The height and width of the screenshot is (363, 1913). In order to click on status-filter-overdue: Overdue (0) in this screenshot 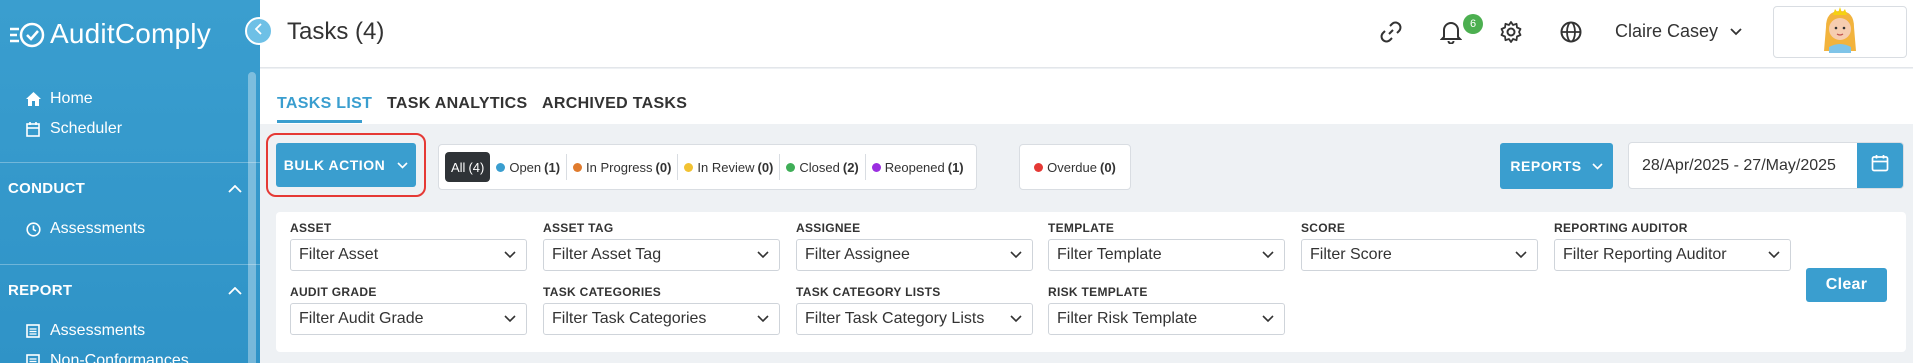, I will do `click(1075, 167)`.